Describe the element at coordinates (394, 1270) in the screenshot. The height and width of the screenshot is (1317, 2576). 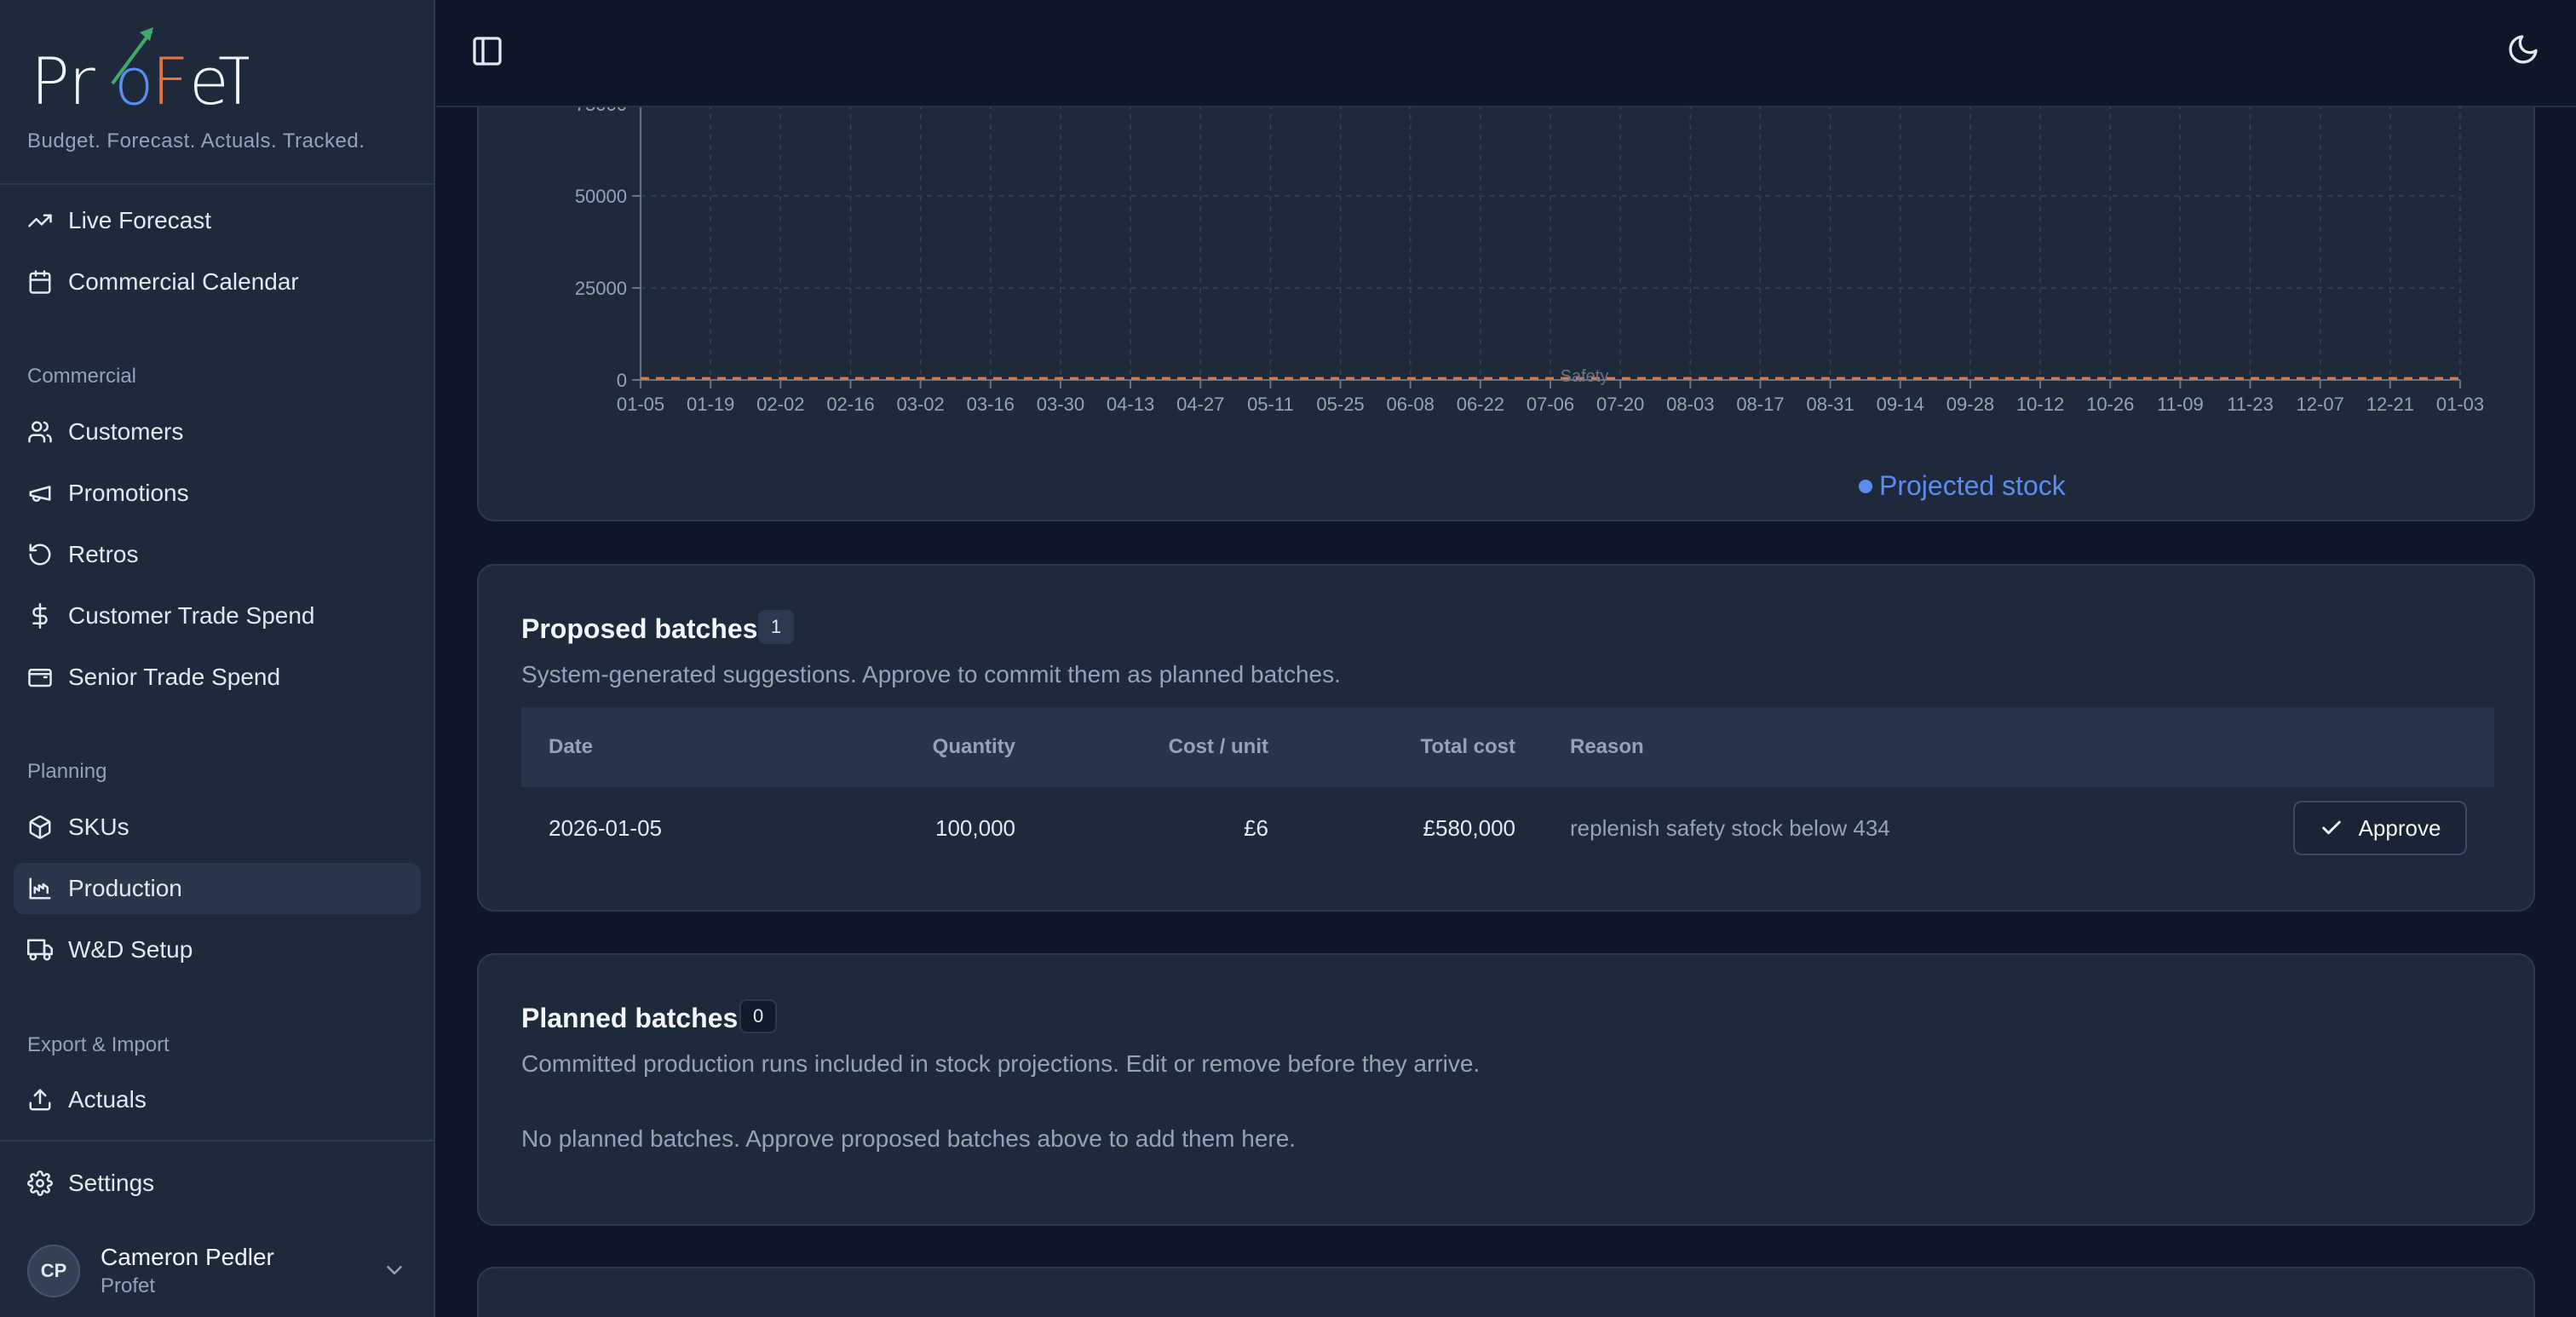
I see `chevron-down-icon` at that location.